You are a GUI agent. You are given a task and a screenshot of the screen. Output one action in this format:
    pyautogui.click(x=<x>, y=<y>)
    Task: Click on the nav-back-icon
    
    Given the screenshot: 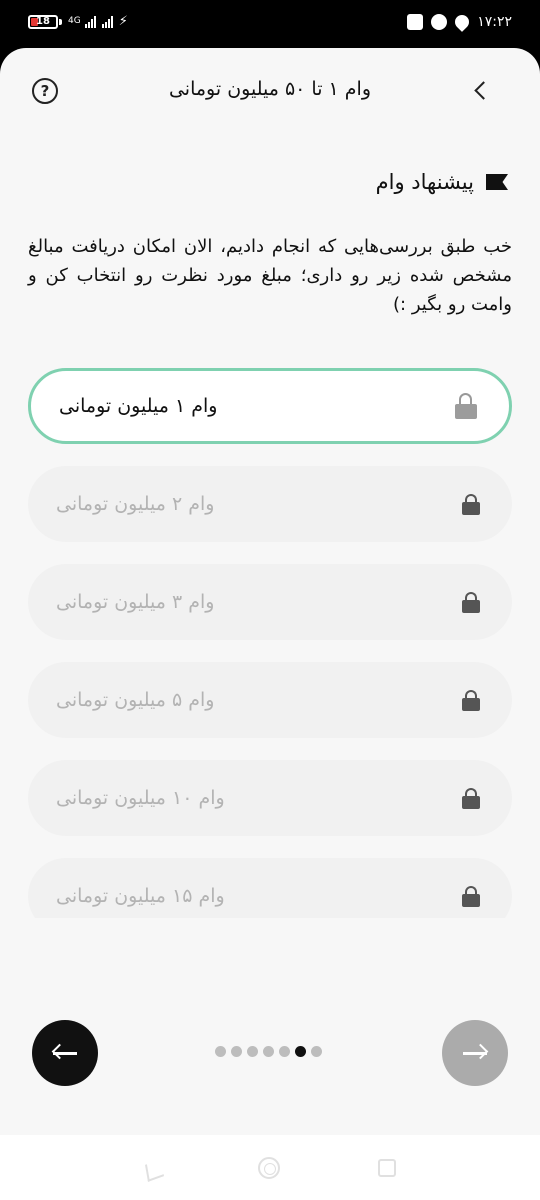 What is the action you would take?
    pyautogui.click(x=154, y=1170)
    